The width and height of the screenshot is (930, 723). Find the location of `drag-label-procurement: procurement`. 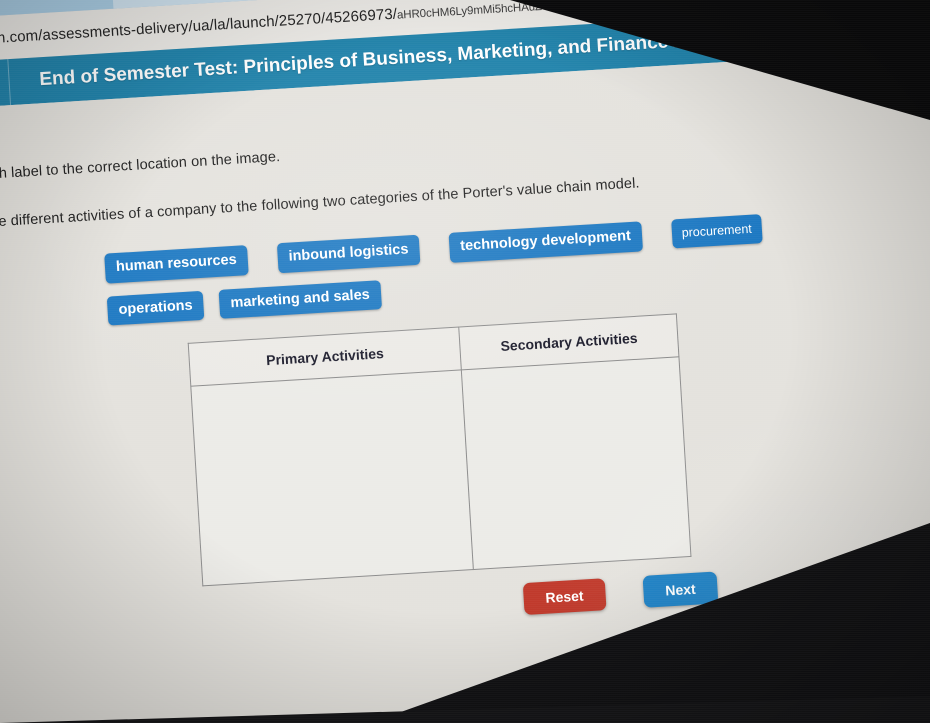

drag-label-procurement: procurement is located at coordinates (716, 231).